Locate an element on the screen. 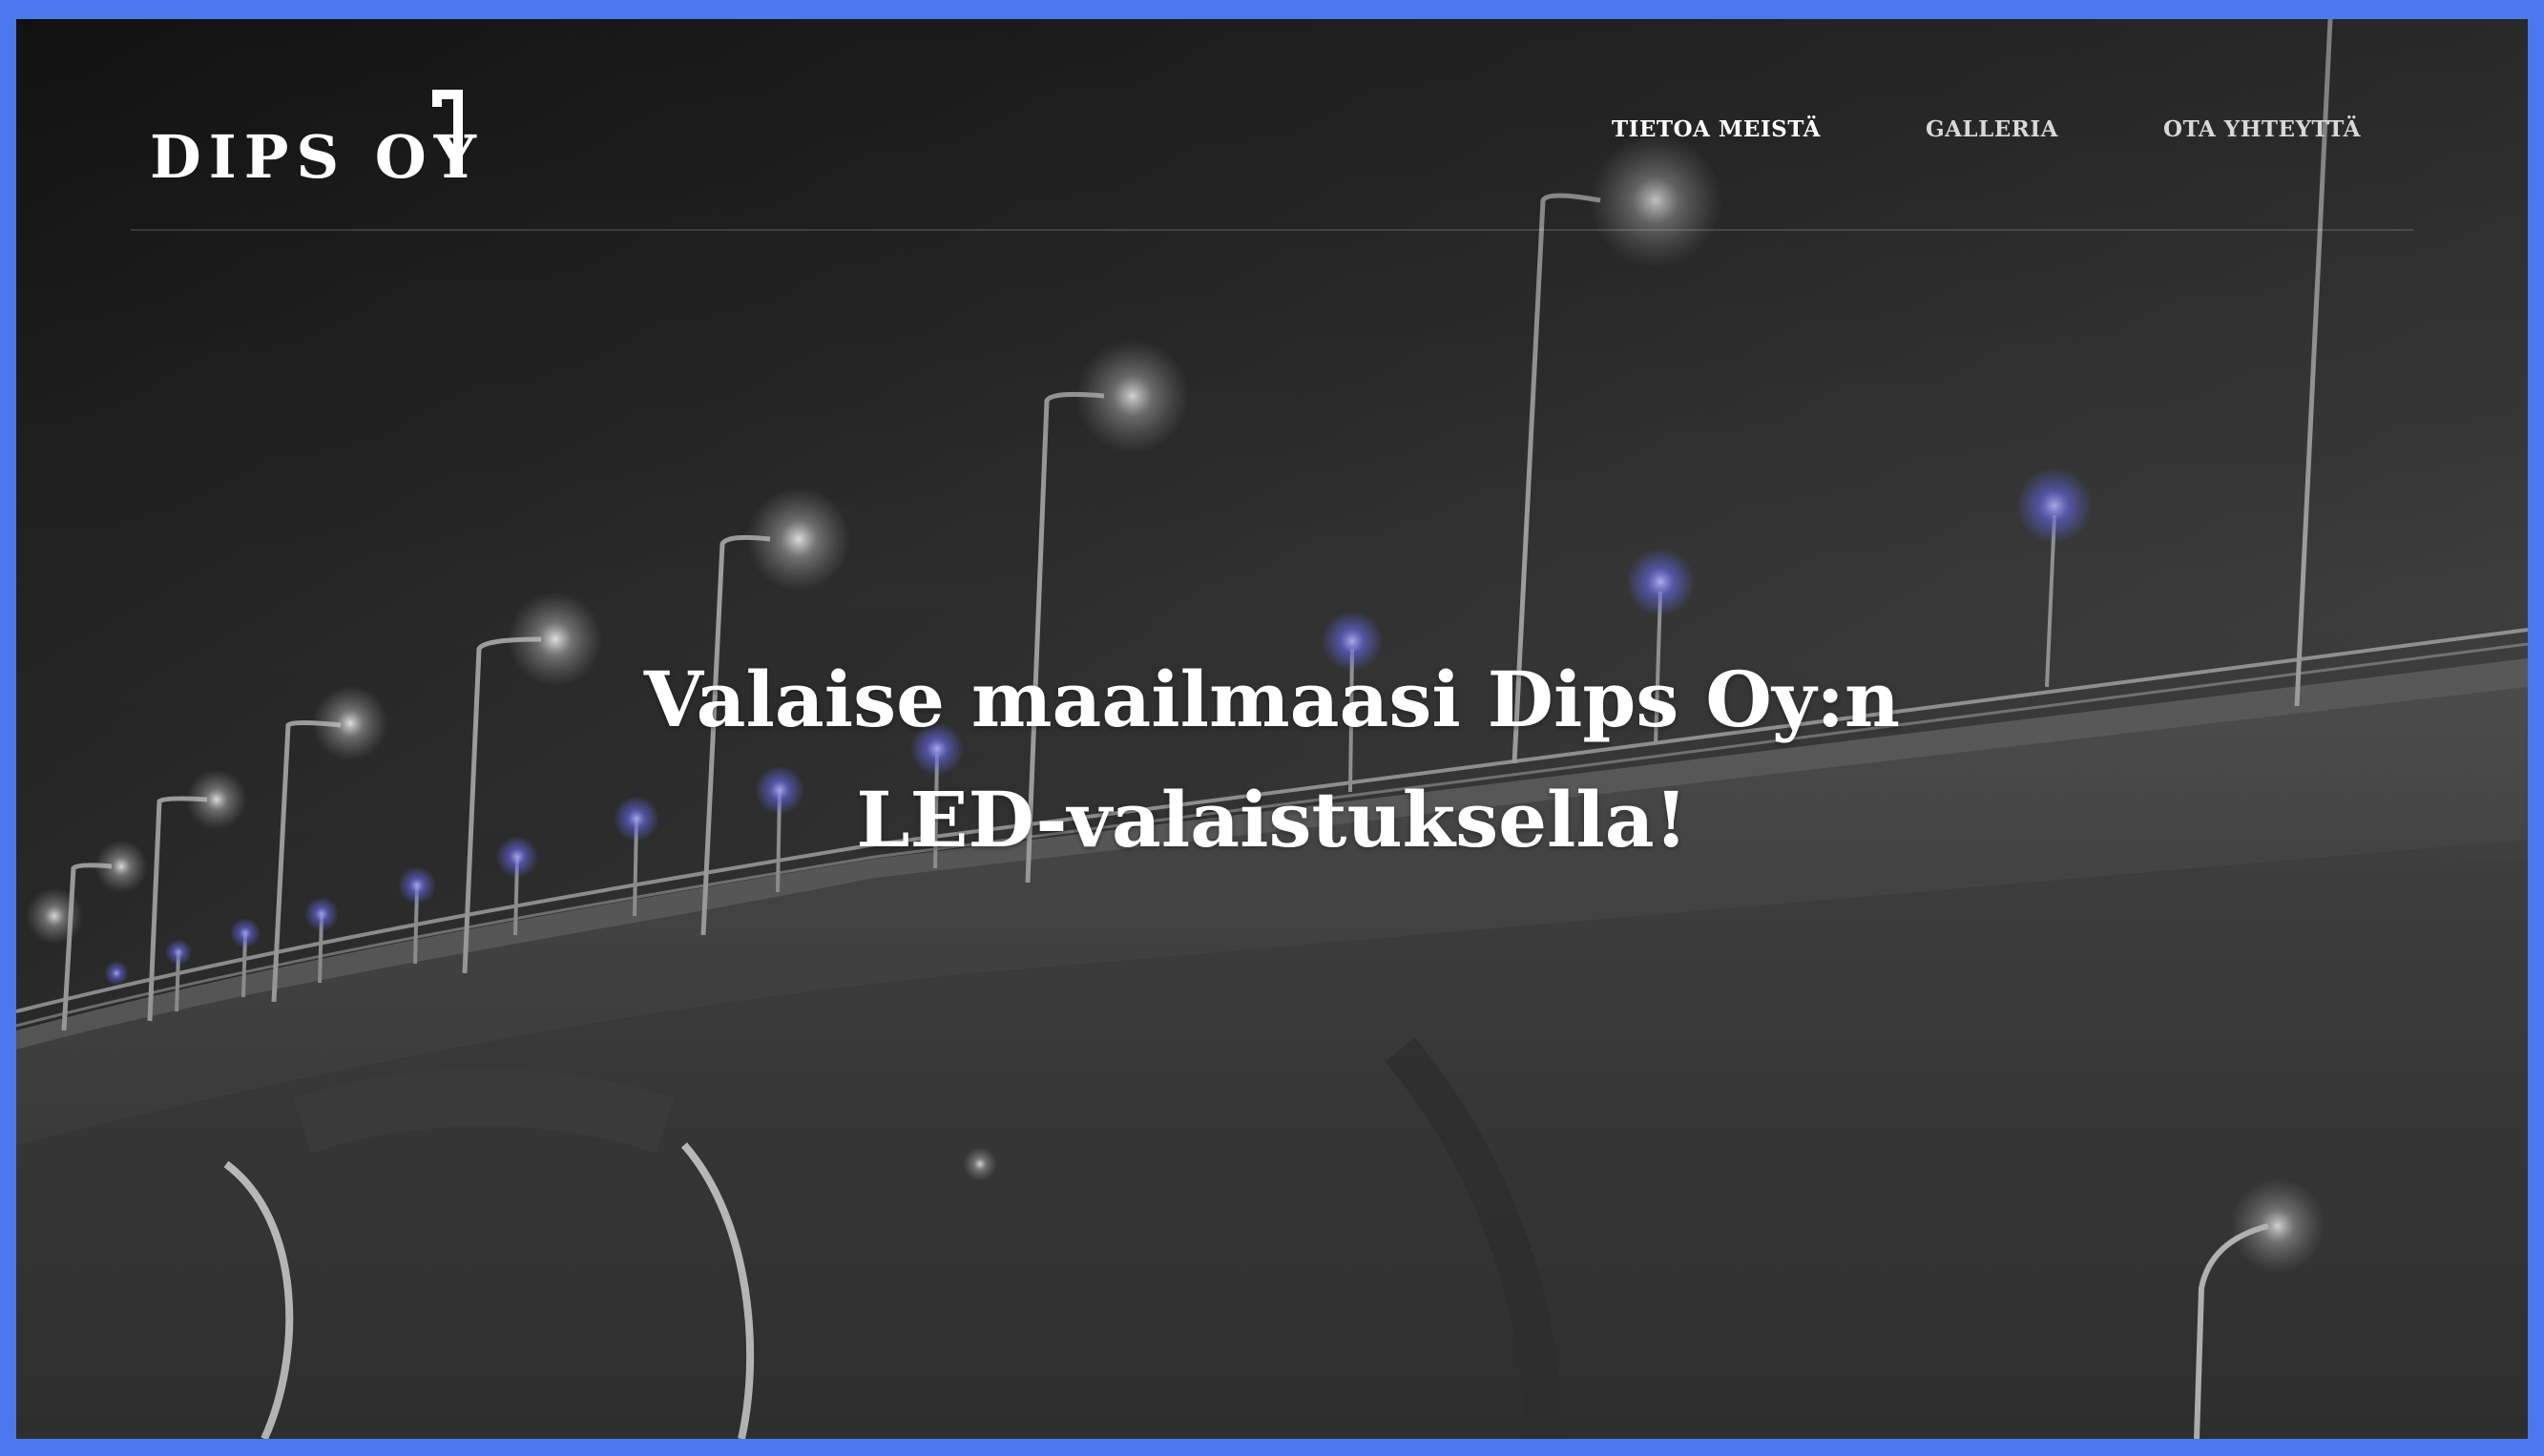 This screenshot has width=2544, height=1456. hero-headline-line-1: Valaise maailmaasi Dips Oy:n is located at coordinates (1272, 700).